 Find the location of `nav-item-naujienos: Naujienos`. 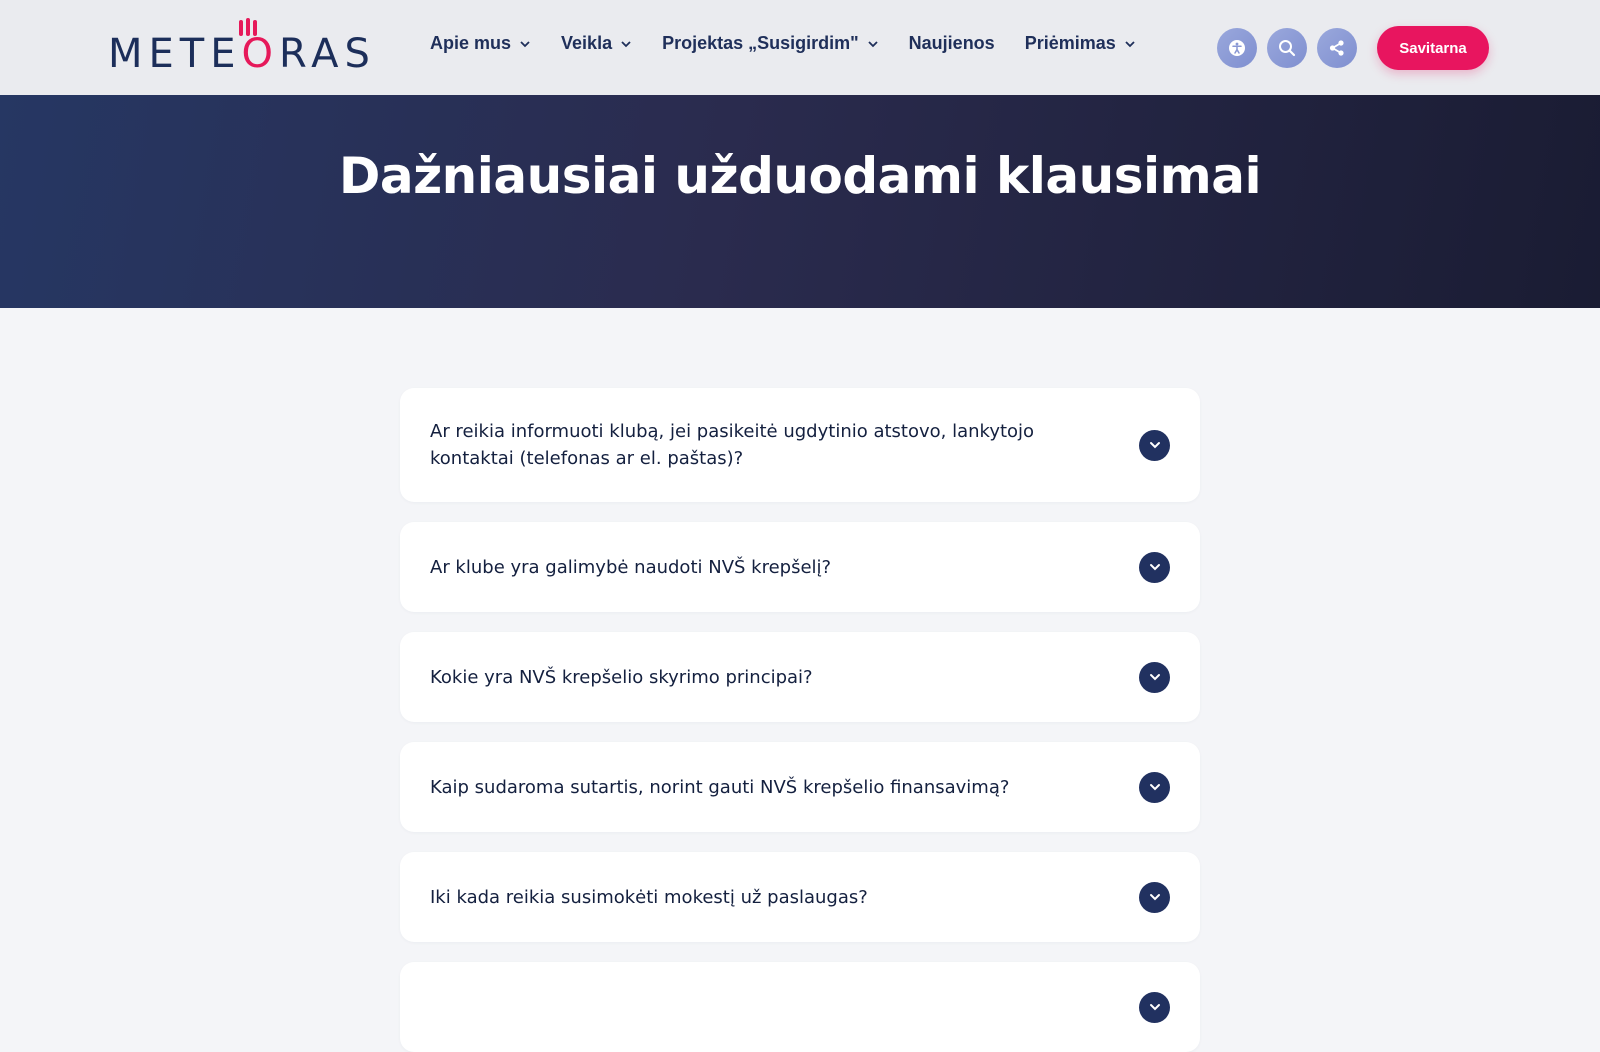

nav-item-naujienos: Naujienos is located at coordinates (952, 43).